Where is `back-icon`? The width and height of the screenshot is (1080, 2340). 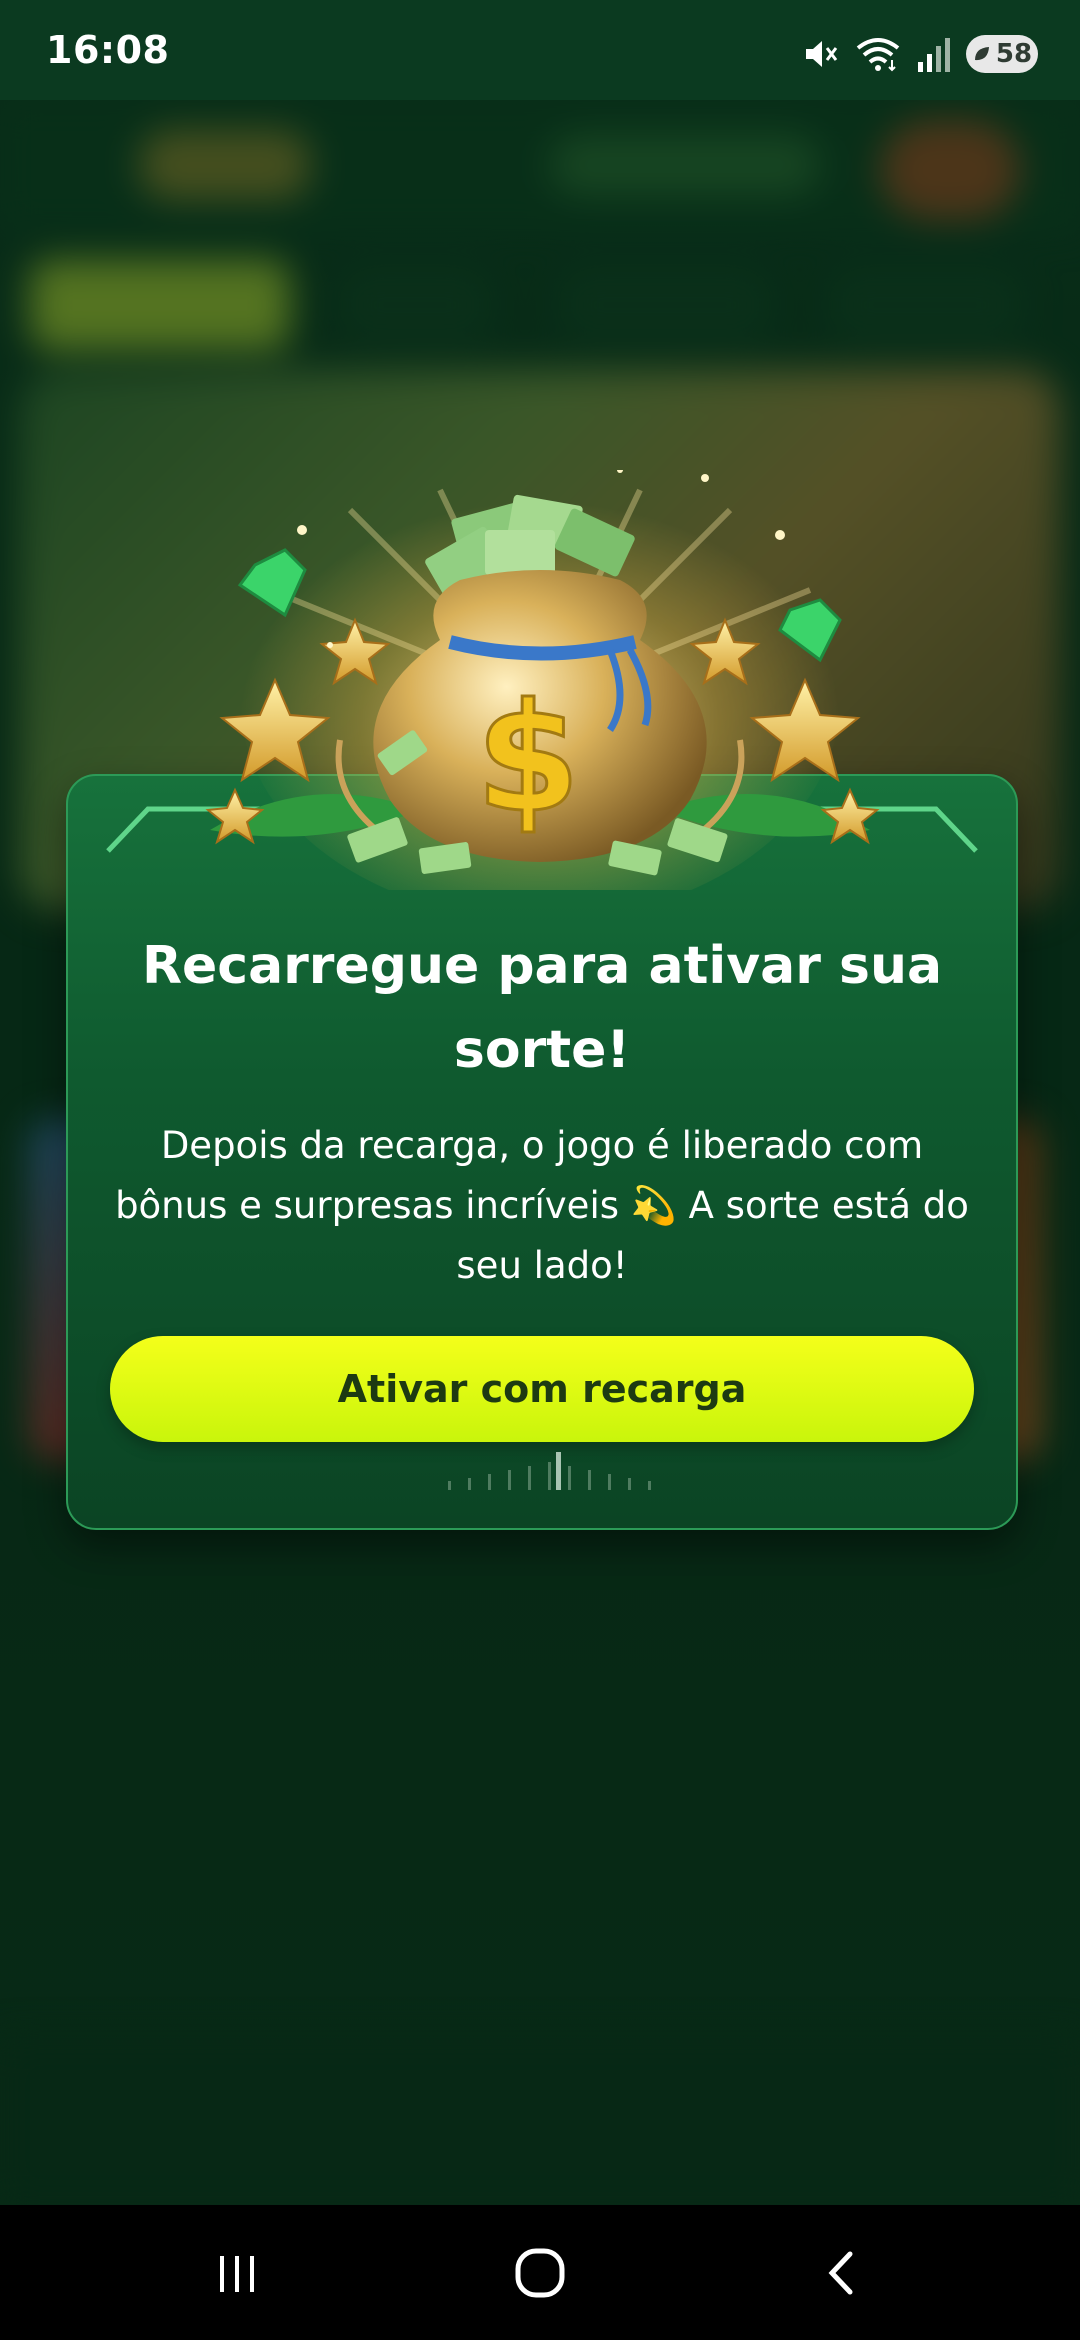 back-icon is located at coordinates (840, 2272).